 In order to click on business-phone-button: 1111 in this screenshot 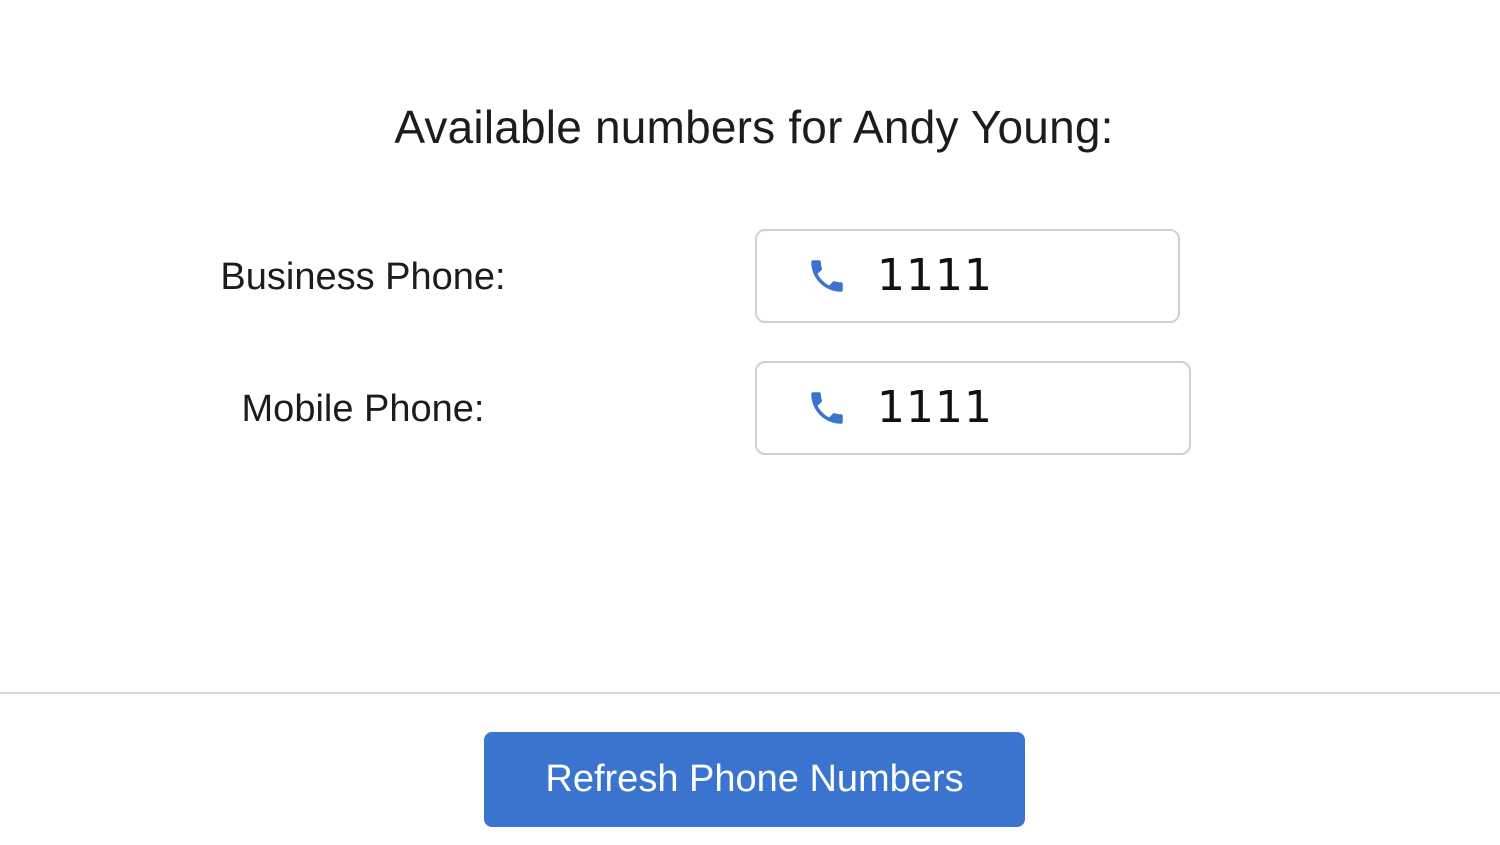, I will do `click(967, 276)`.